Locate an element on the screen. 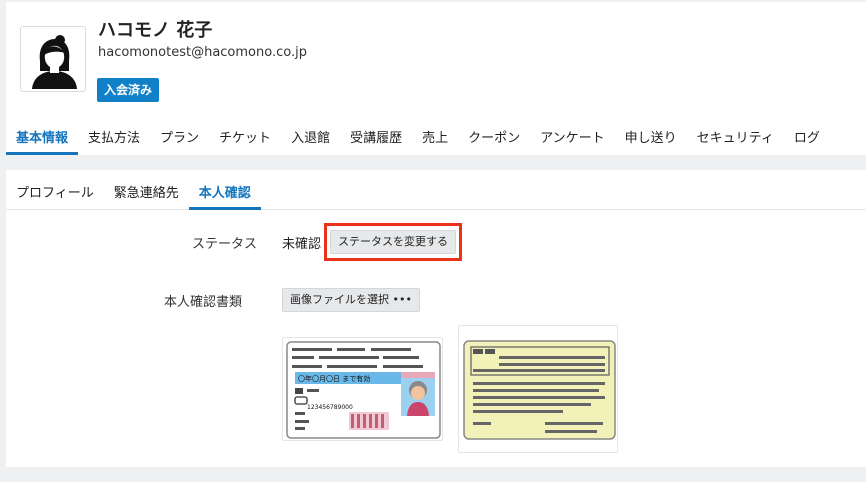 The height and width of the screenshot is (482, 866). license-back-illustration is located at coordinates (539, 390).